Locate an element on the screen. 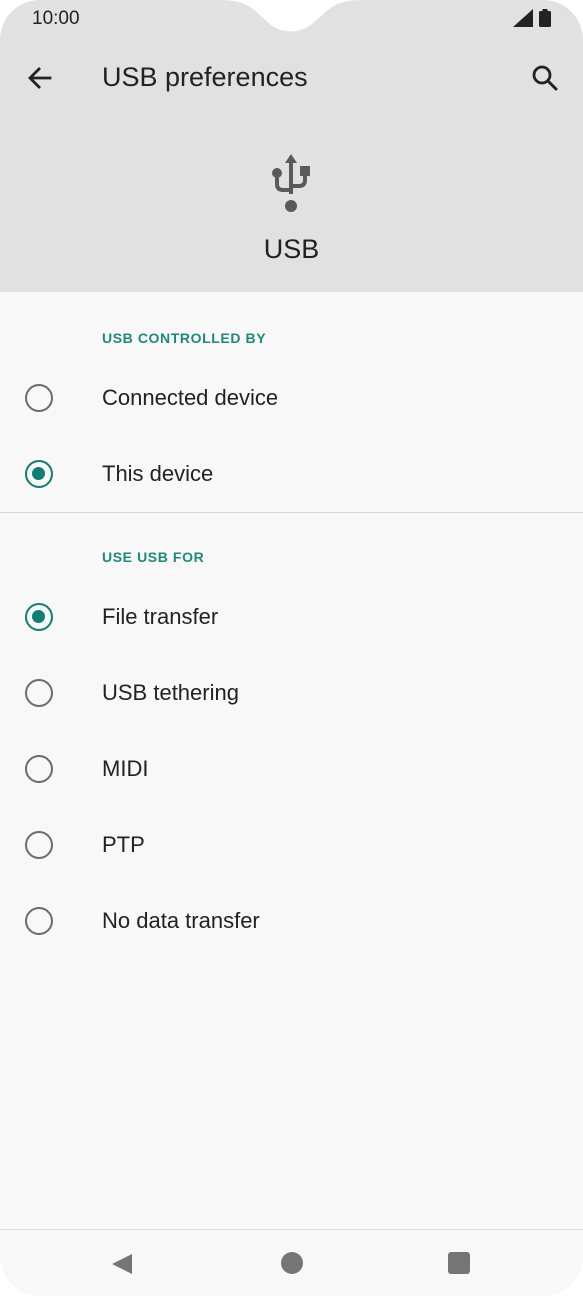 The image size is (583, 1296). search-icon is located at coordinates (545, 78).